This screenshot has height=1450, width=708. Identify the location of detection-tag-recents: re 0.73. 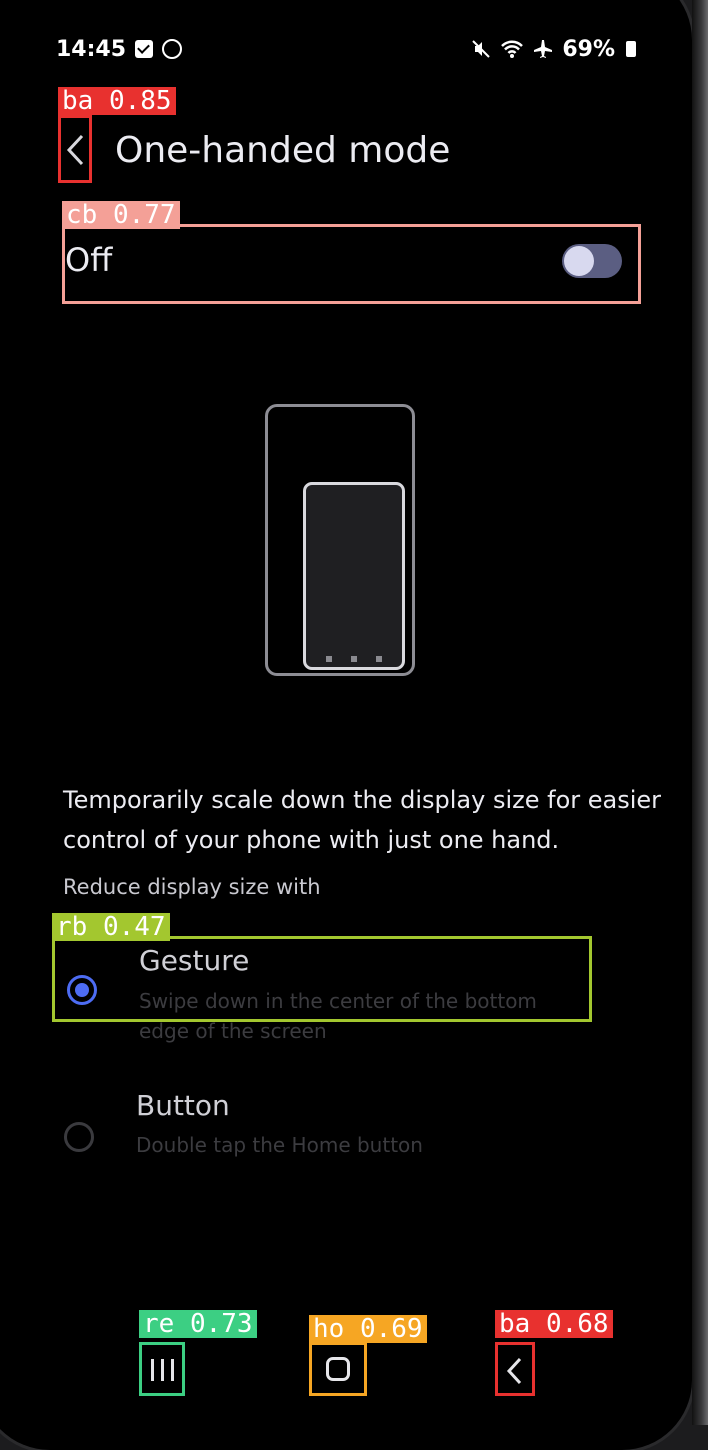
(198, 1324).